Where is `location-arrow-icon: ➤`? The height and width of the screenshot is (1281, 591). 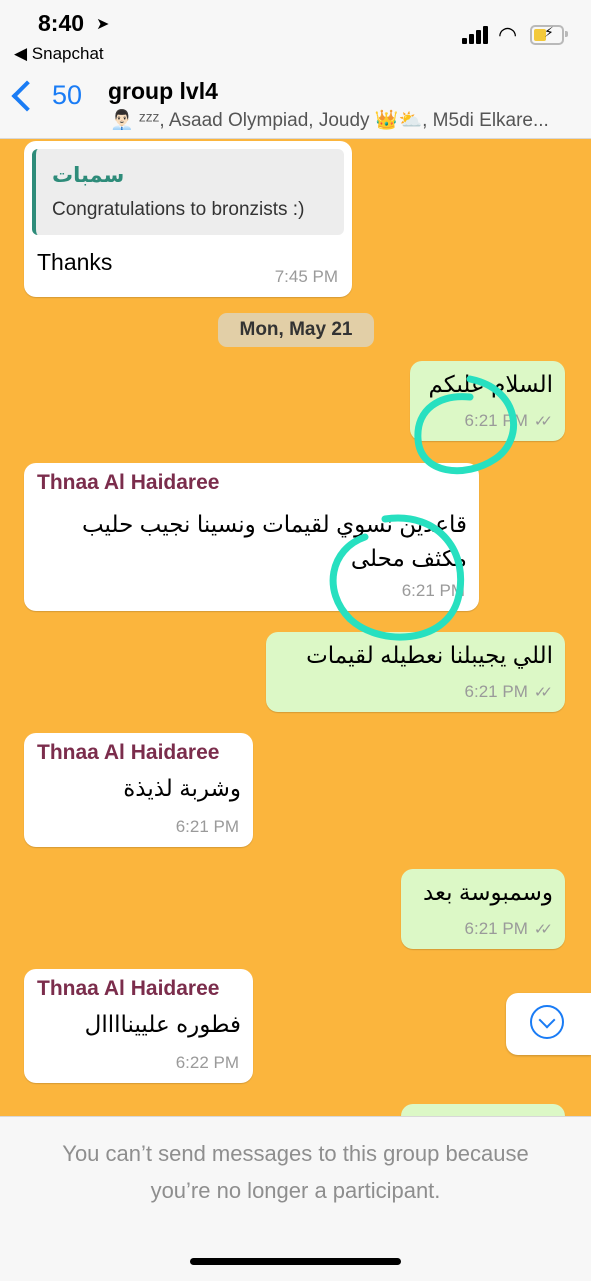 location-arrow-icon: ➤ is located at coordinates (103, 24).